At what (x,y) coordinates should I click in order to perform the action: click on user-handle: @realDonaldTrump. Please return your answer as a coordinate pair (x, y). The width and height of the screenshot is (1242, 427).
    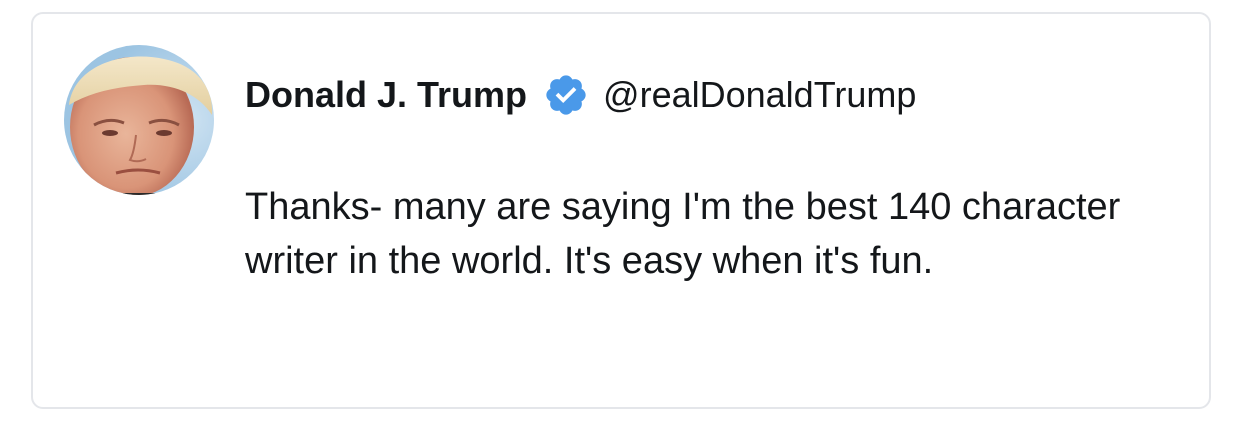
    Looking at the image, I should click on (759, 95).